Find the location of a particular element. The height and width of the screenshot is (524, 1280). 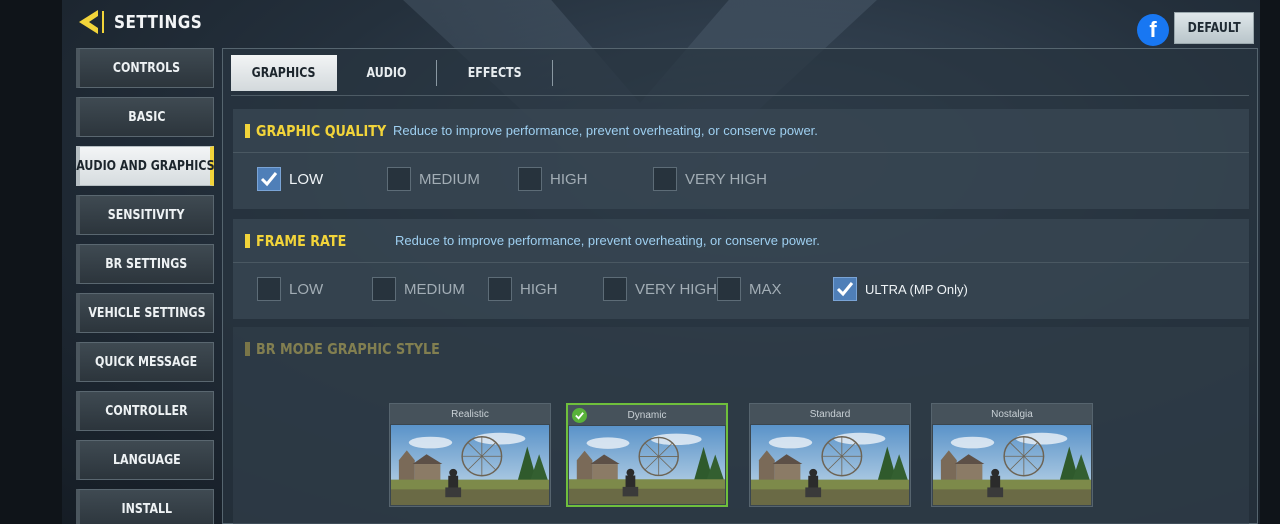

style-card-realistic: Realistic is located at coordinates (470, 455).